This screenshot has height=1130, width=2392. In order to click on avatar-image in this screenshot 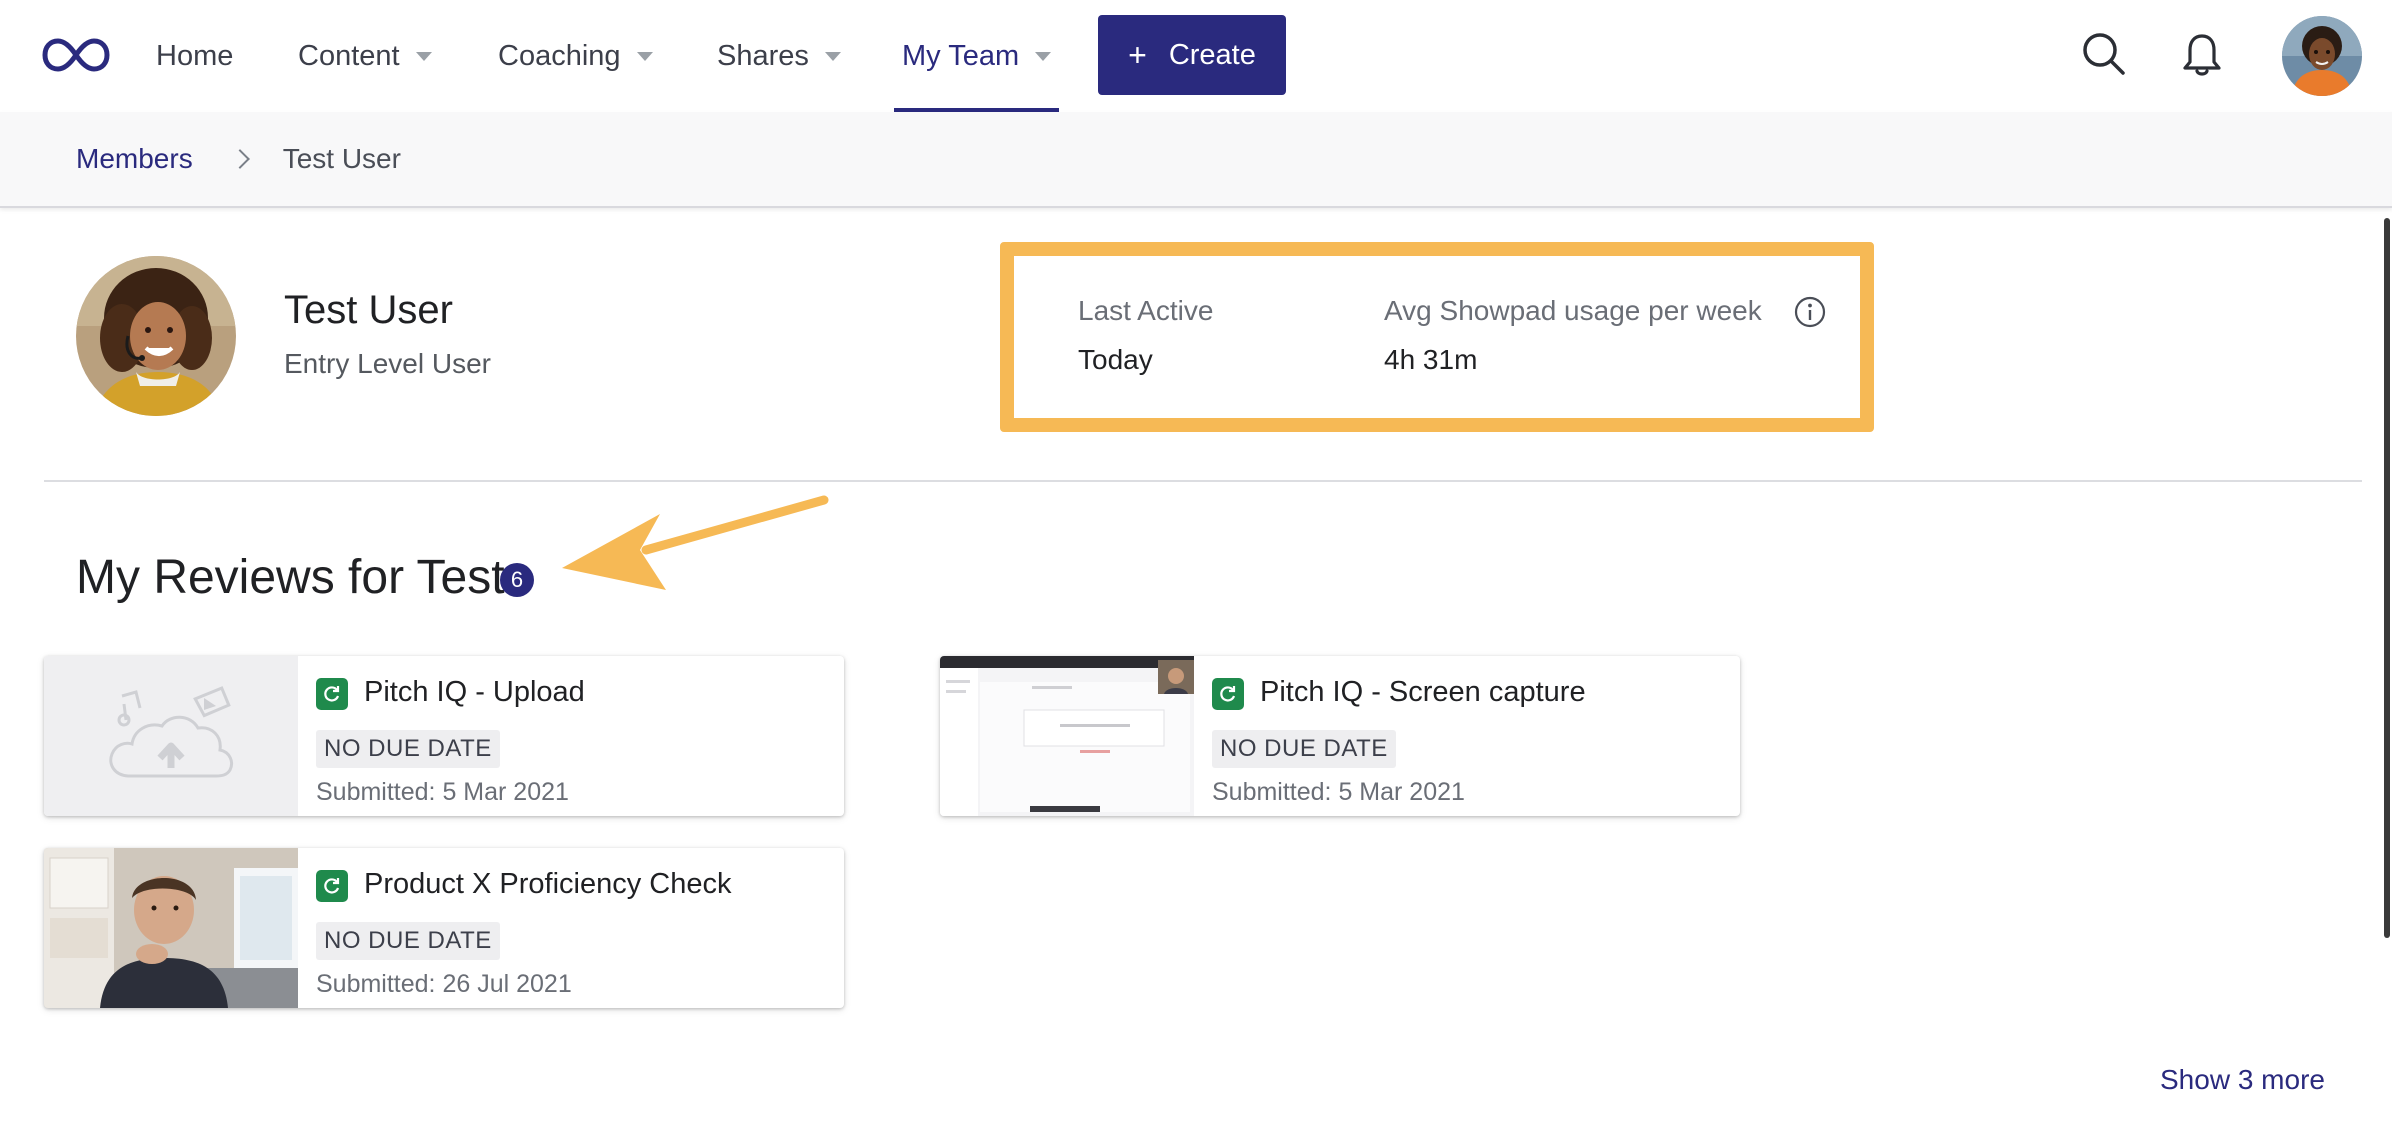, I will do `click(2322, 56)`.